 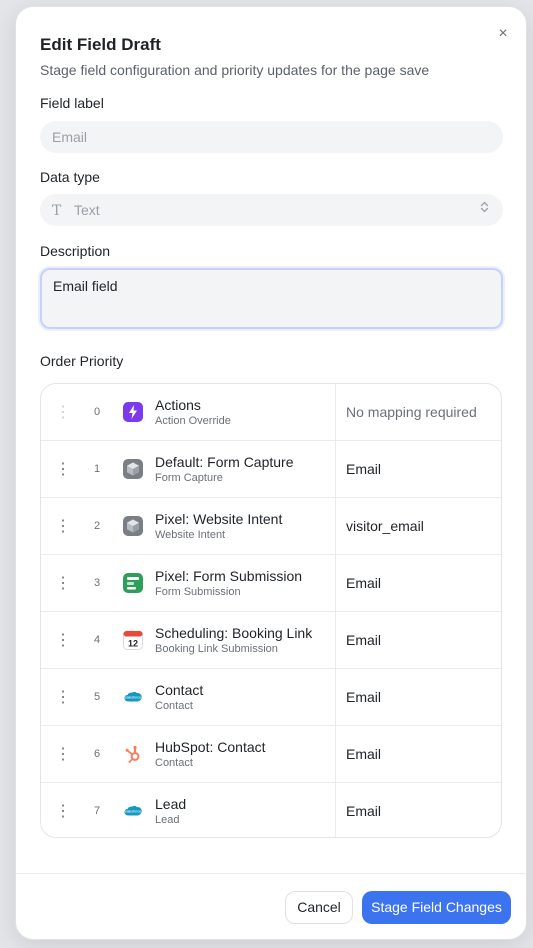 I want to click on priority-row: ⋮ 5 salesforce Contact Contact Email, so click(x=271, y=697).